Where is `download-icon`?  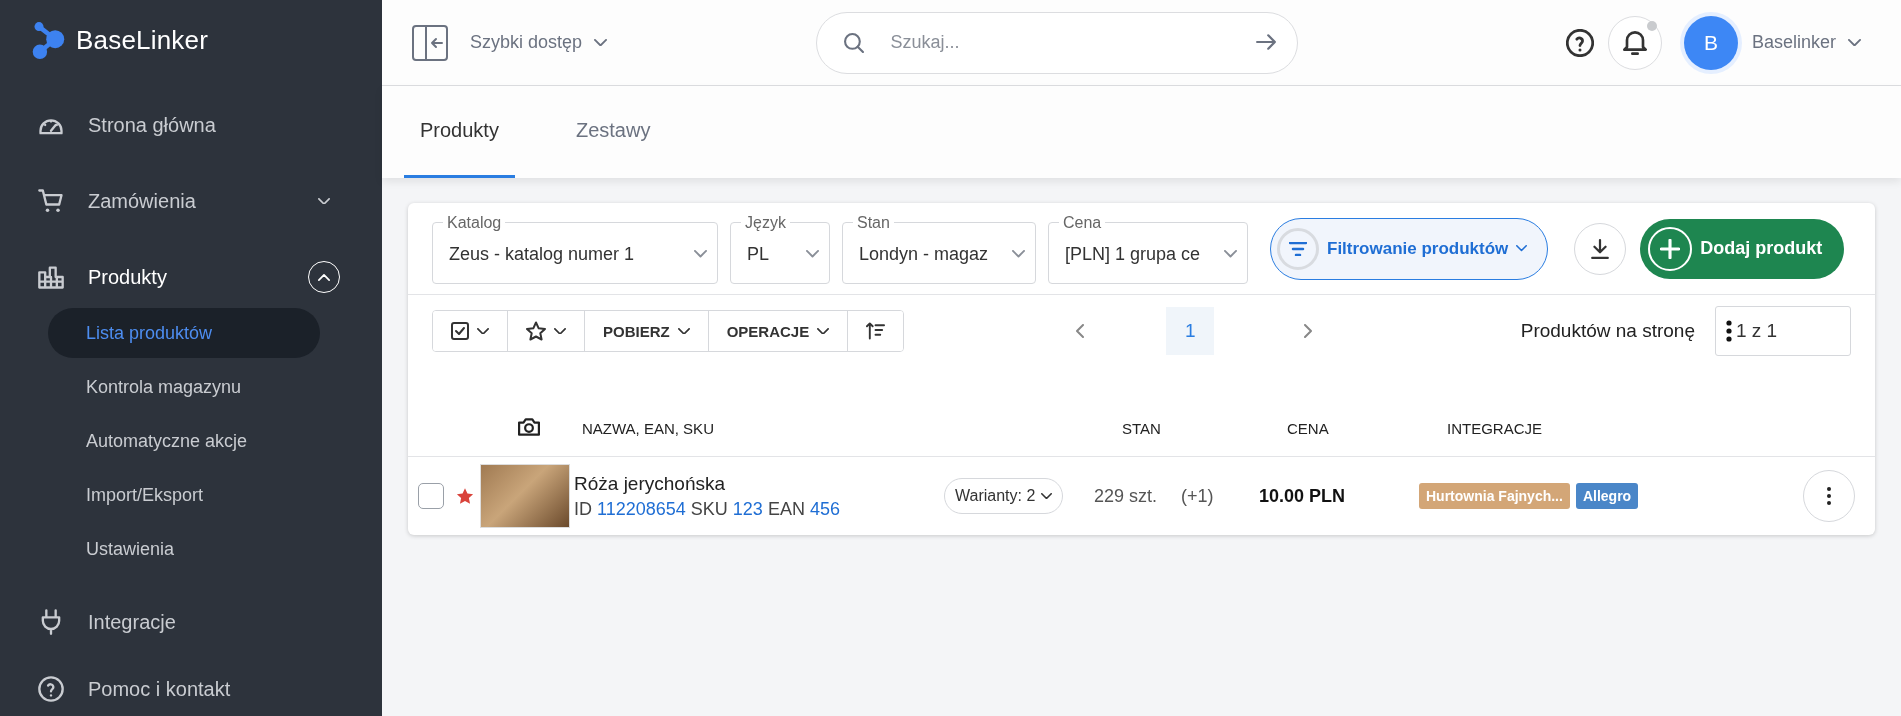
download-icon is located at coordinates (1600, 248).